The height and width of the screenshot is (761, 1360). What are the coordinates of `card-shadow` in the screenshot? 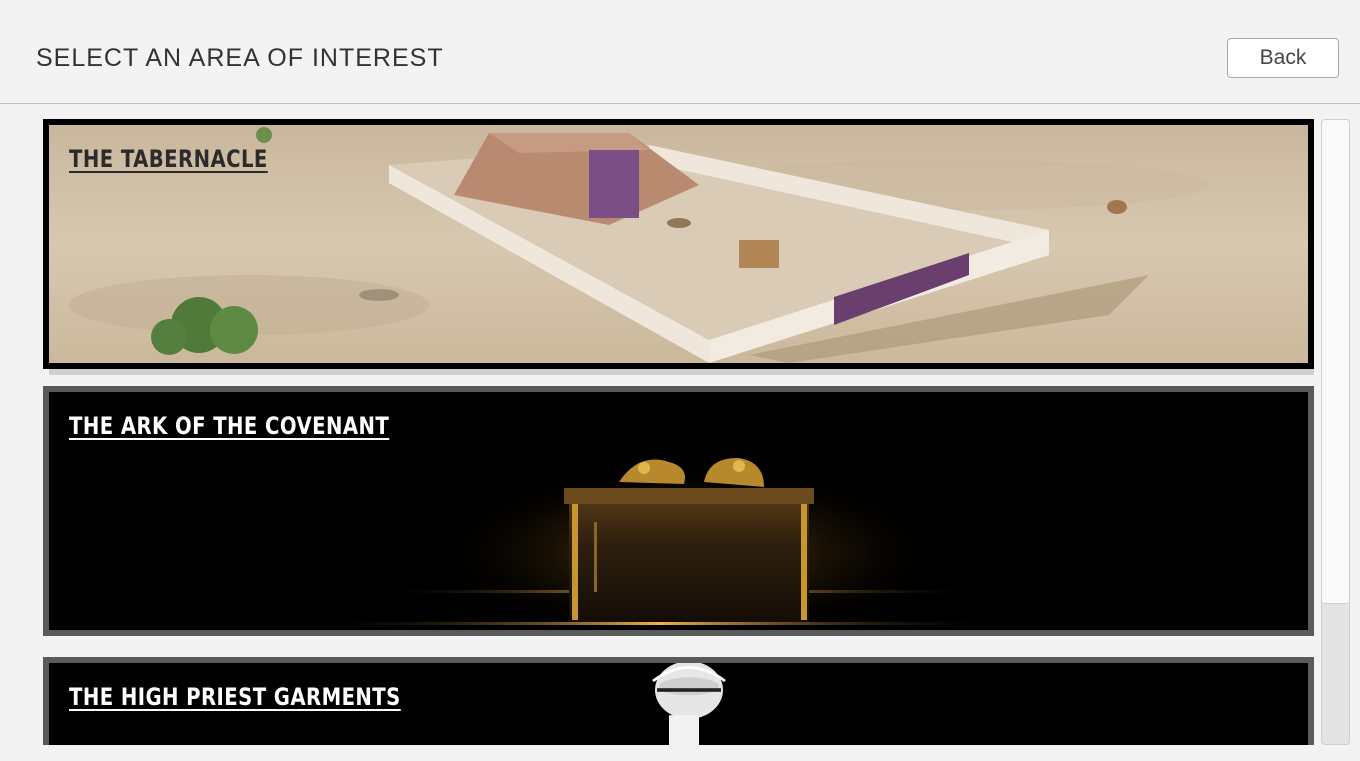 It's located at (681, 372).